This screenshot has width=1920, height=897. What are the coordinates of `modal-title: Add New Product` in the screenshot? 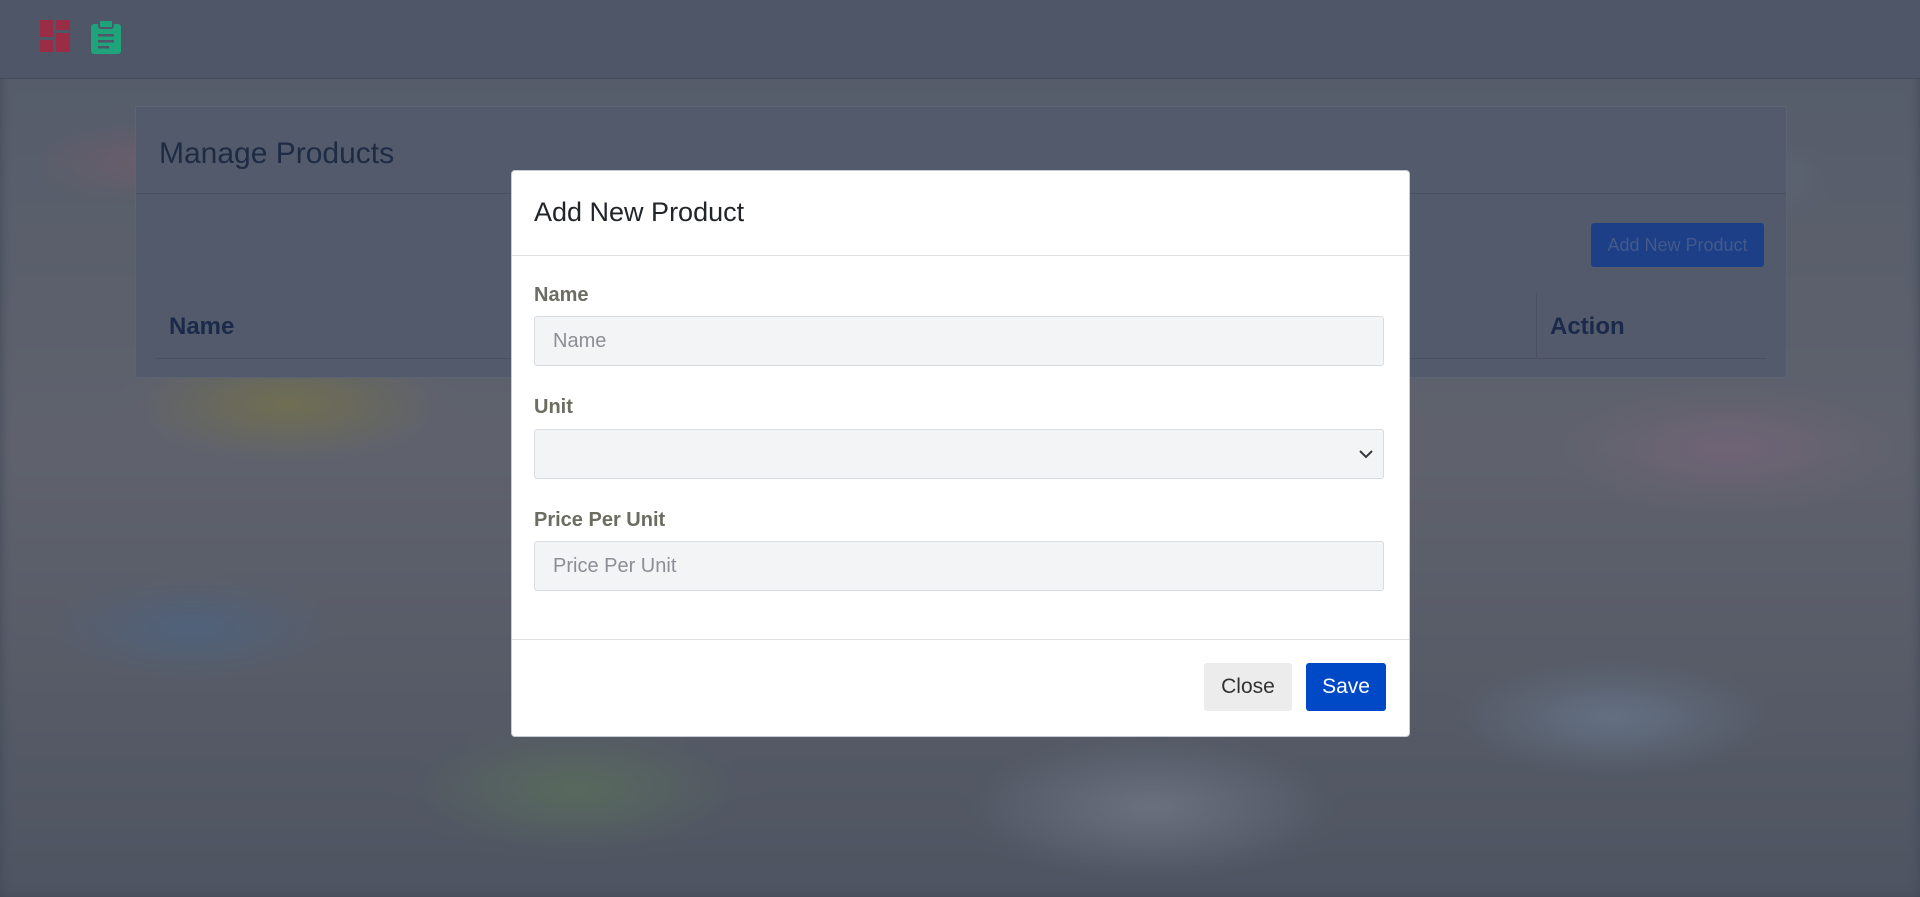 It's located at (639, 212).